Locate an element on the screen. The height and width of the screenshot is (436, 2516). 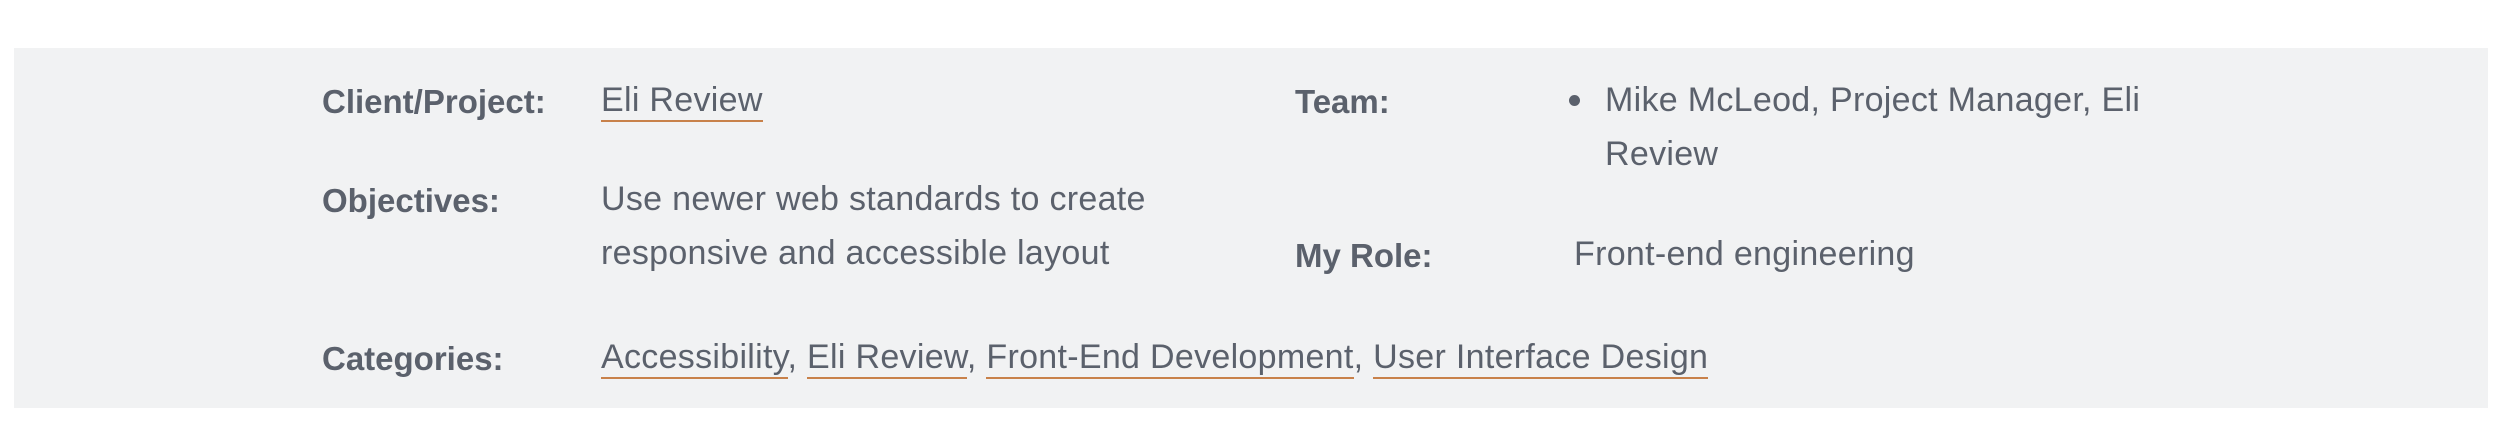
client-project-value: Eli Review is located at coordinates (682, 100).